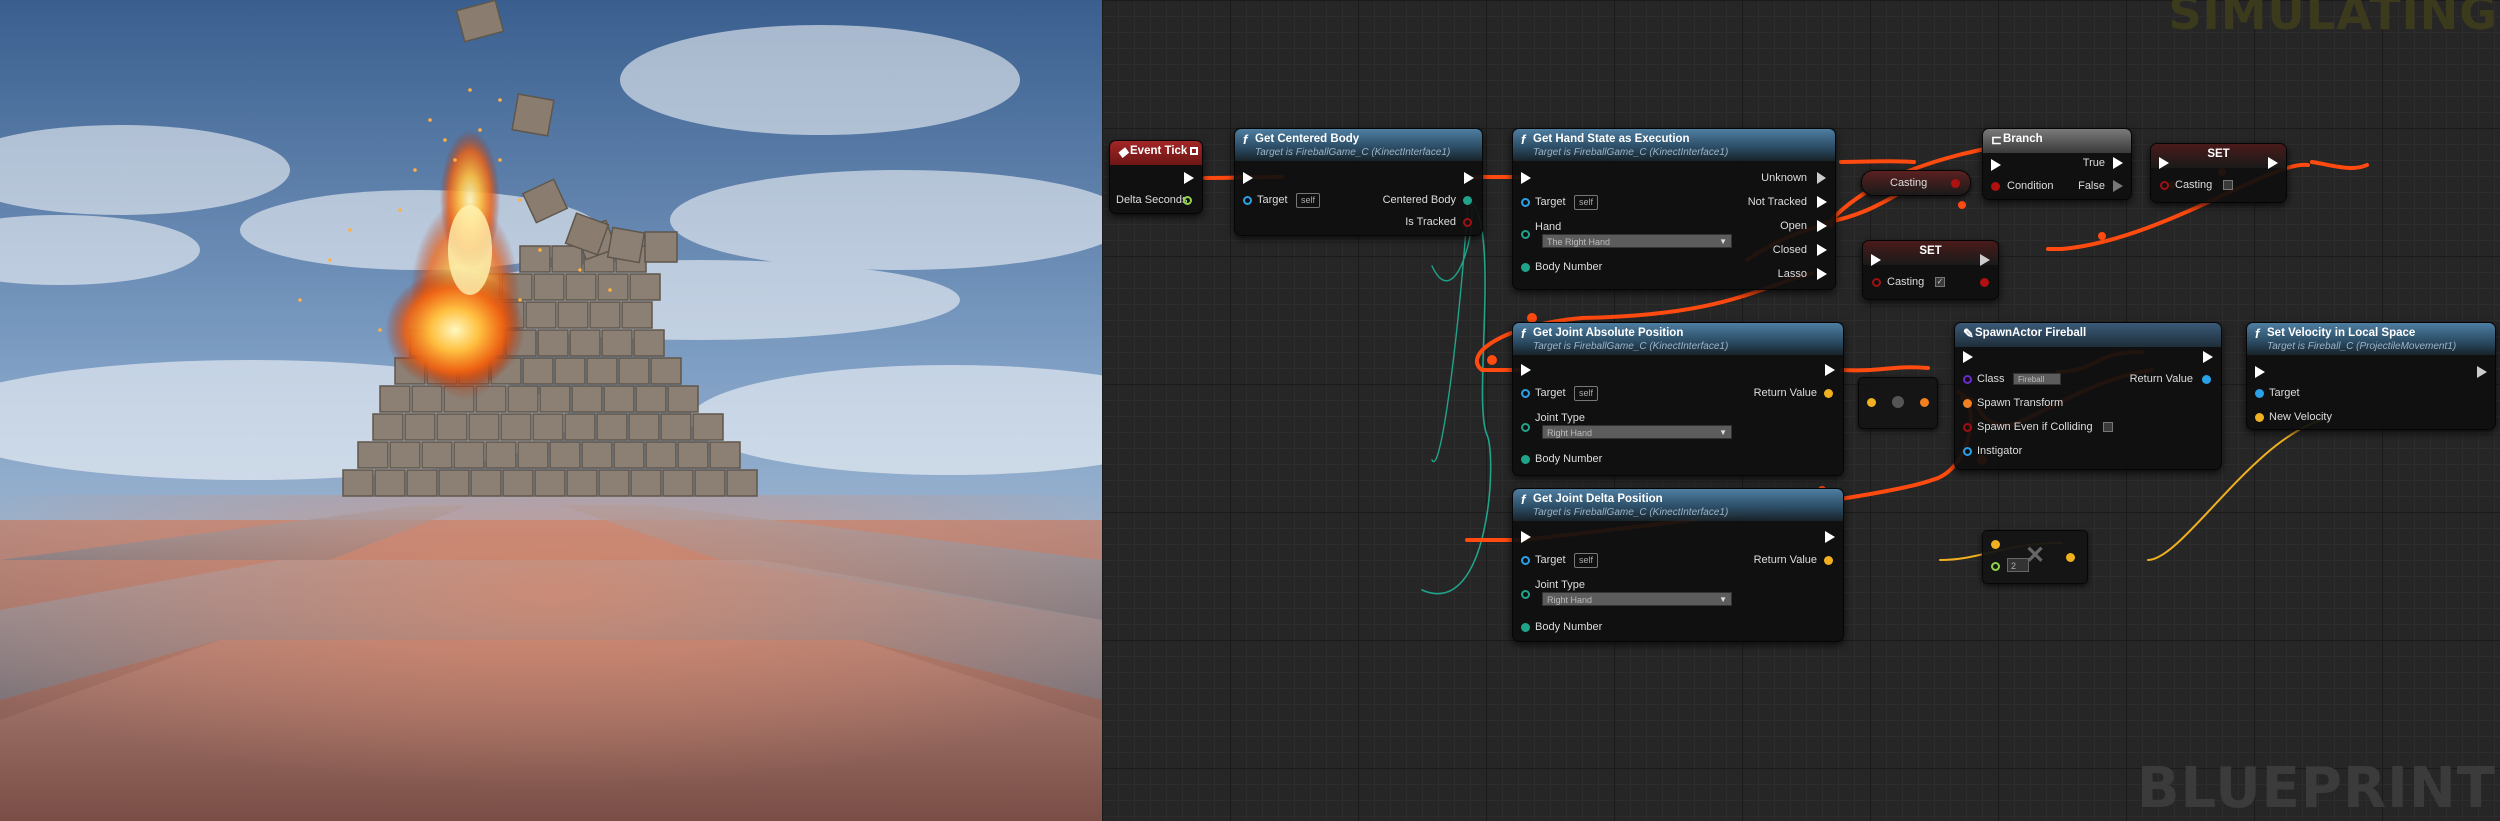 This screenshot has height=821, width=2500. What do you see at coordinates (2070, 557) in the screenshot?
I see `multiply-out-pin` at bounding box center [2070, 557].